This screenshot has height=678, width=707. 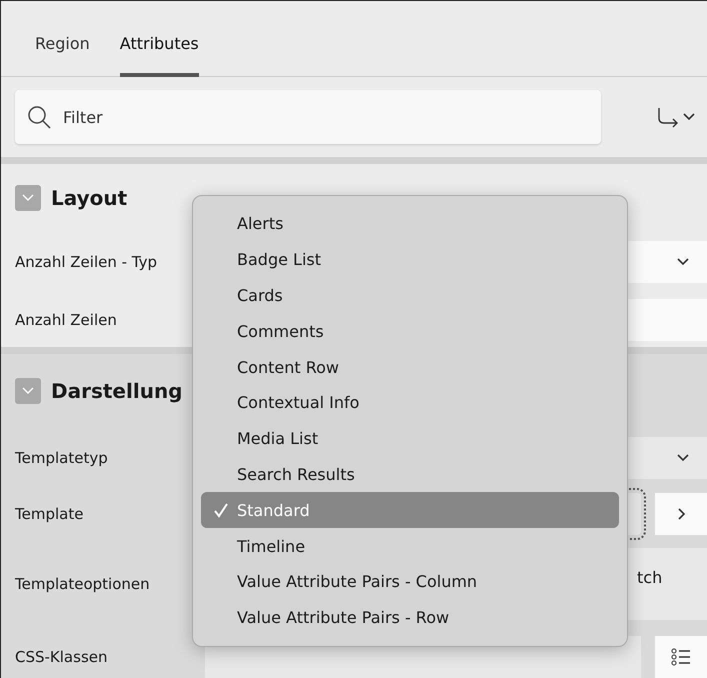 What do you see at coordinates (668, 117) in the screenshot?
I see `arrow-icon` at bounding box center [668, 117].